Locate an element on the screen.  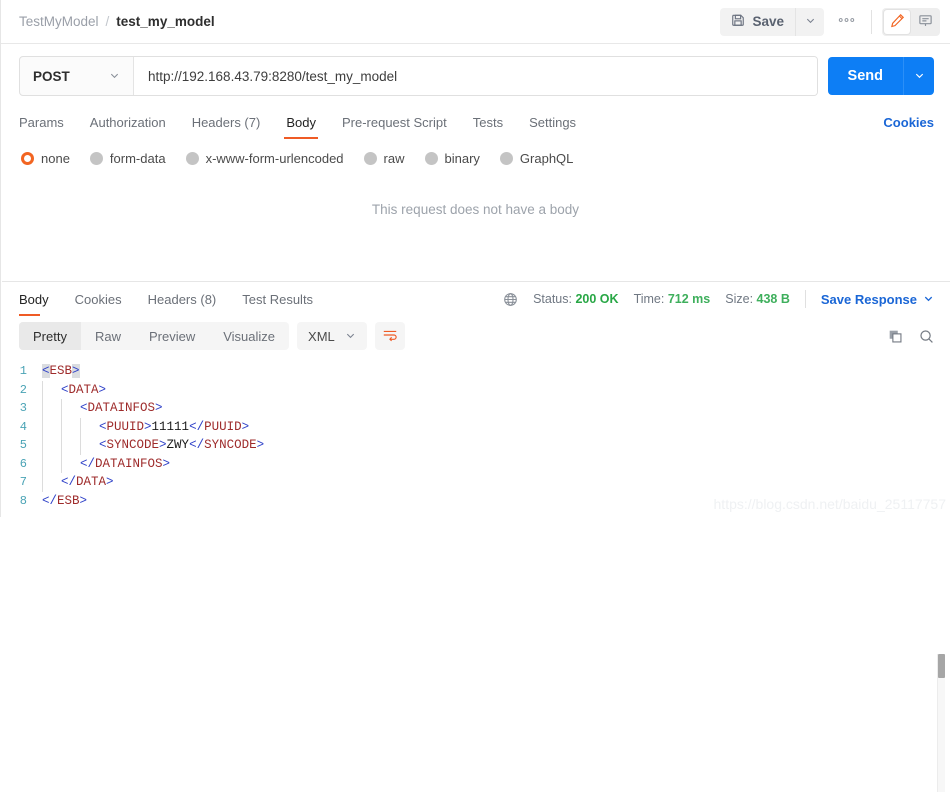
code-line: 4 <PUUID>11111</PUUID> is located at coordinates (476, 427).